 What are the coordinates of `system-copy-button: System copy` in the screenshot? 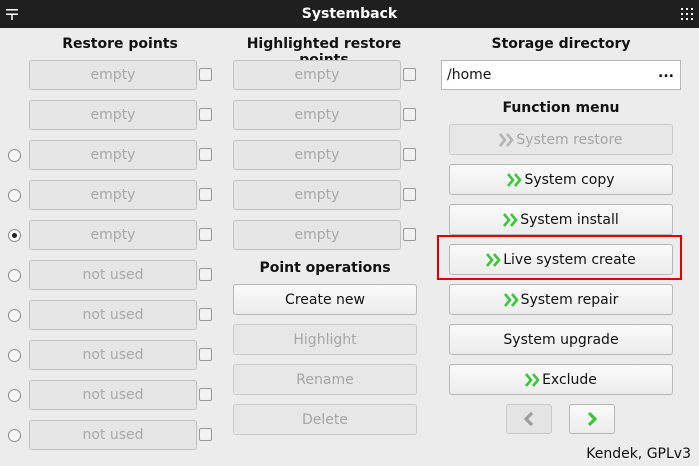 It's located at (561, 179).